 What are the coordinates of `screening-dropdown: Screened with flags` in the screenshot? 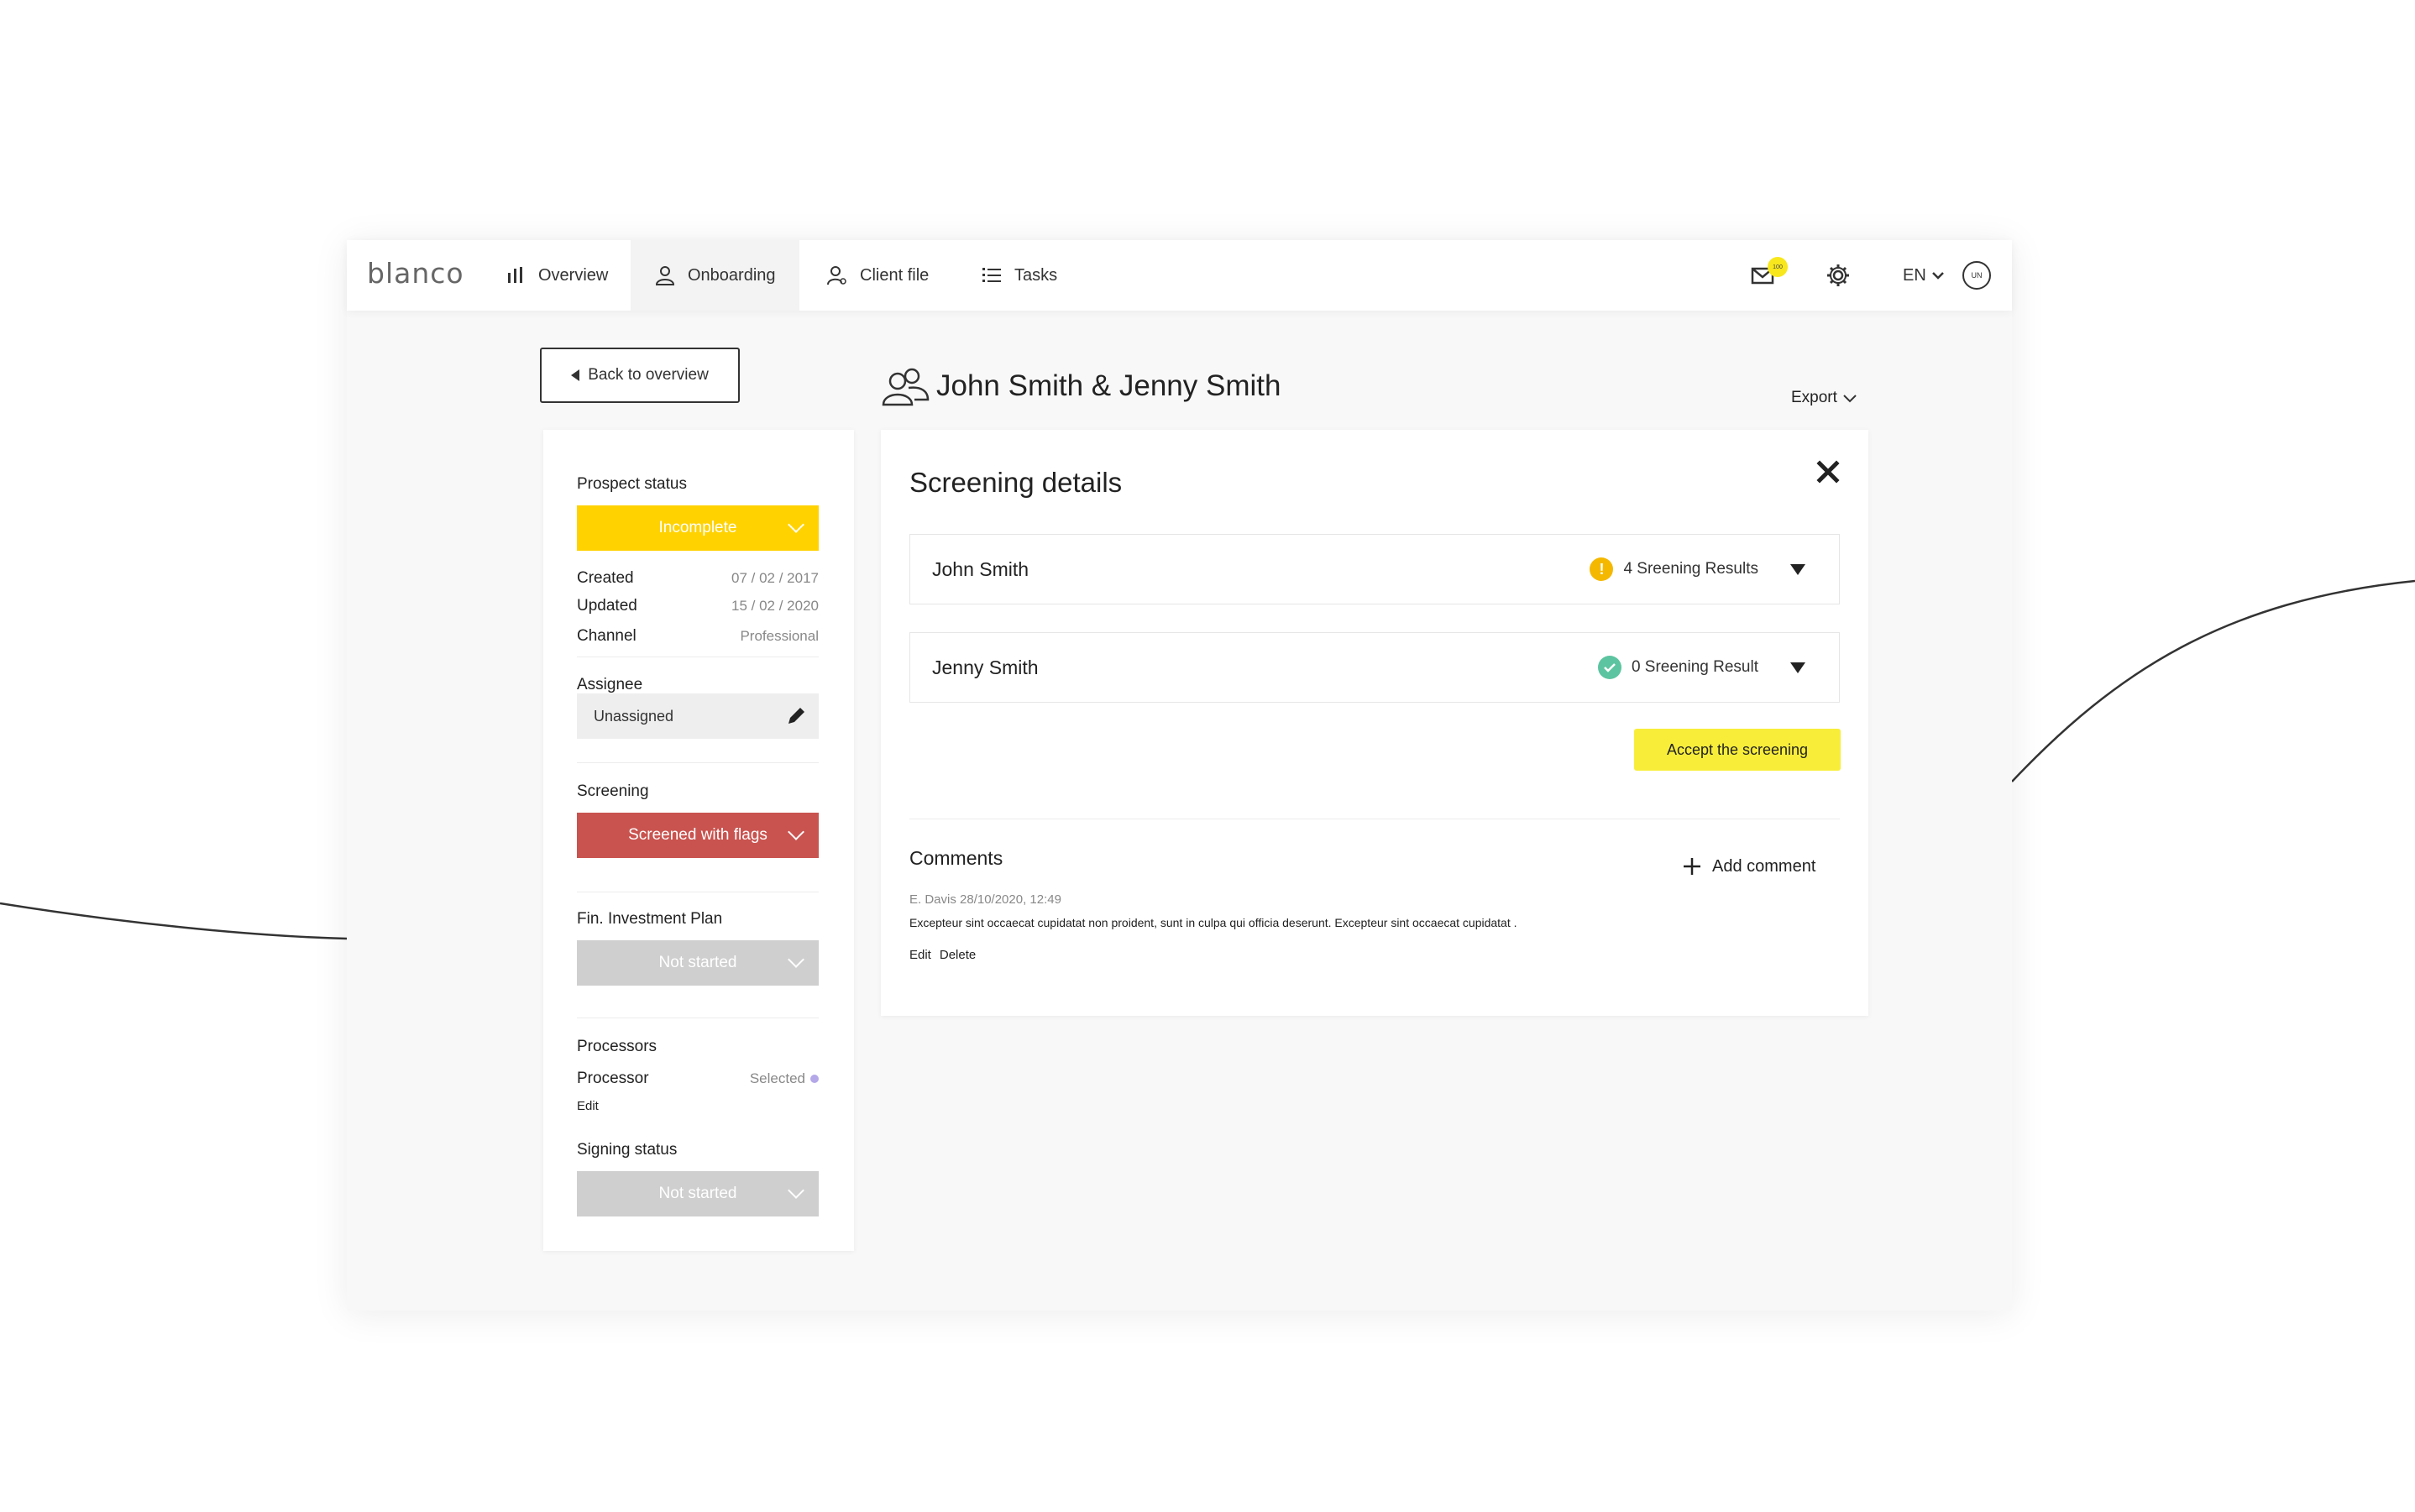 It's located at (698, 835).